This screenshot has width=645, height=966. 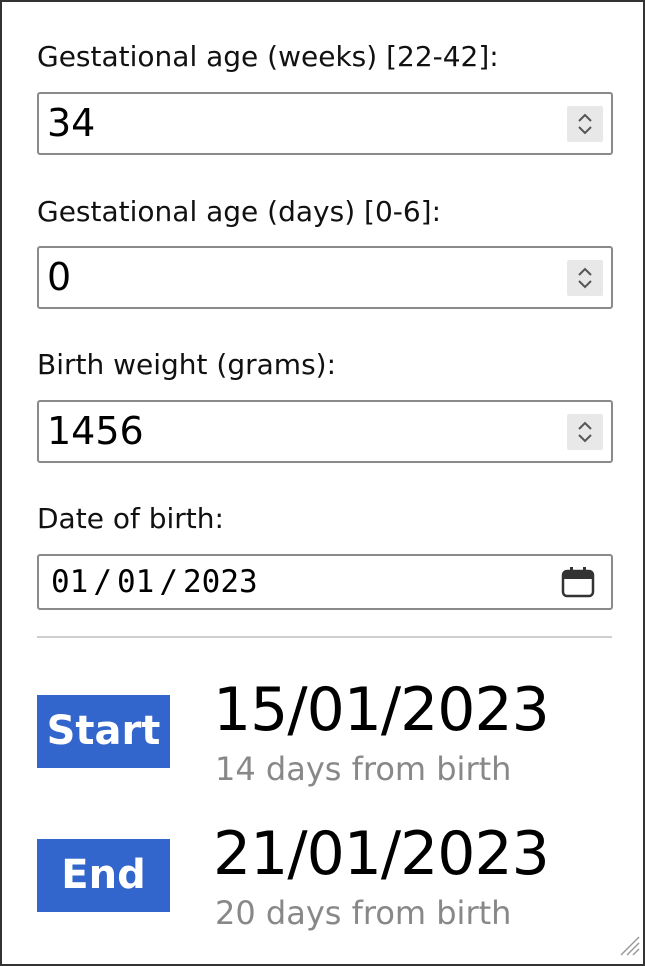 What do you see at coordinates (325, 431) in the screenshot?
I see `weight-input: 1456` at bounding box center [325, 431].